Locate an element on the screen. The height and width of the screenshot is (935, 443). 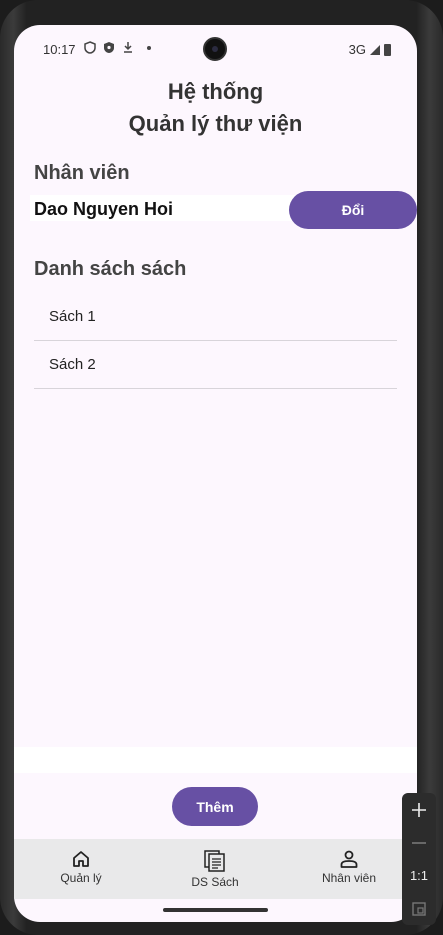
gesture-bar is located at coordinates (215, 910).